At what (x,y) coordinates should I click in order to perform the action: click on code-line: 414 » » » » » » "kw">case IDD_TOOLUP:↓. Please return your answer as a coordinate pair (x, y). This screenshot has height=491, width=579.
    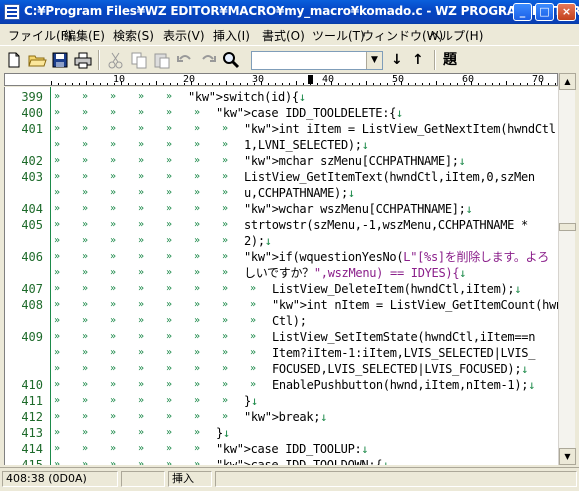
    Looking at the image, I should click on (281, 449).